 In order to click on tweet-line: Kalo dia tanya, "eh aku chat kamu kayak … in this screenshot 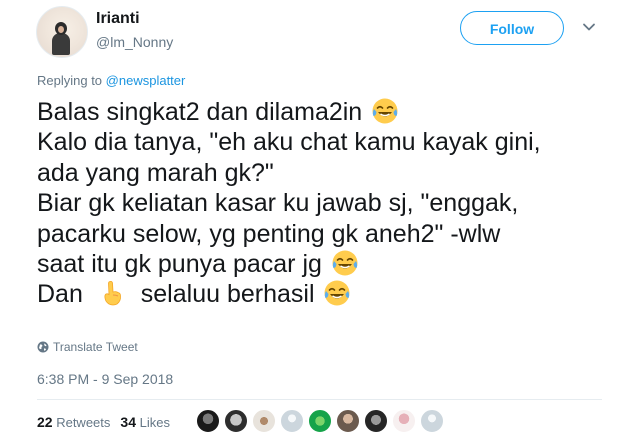, I will do `click(289, 142)`.